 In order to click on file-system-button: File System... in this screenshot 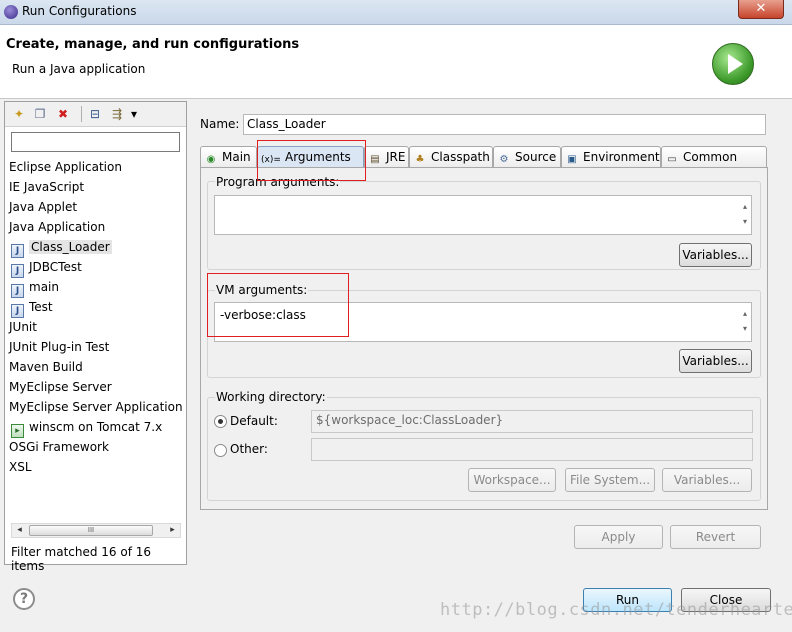, I will do `click(610, 480)`.